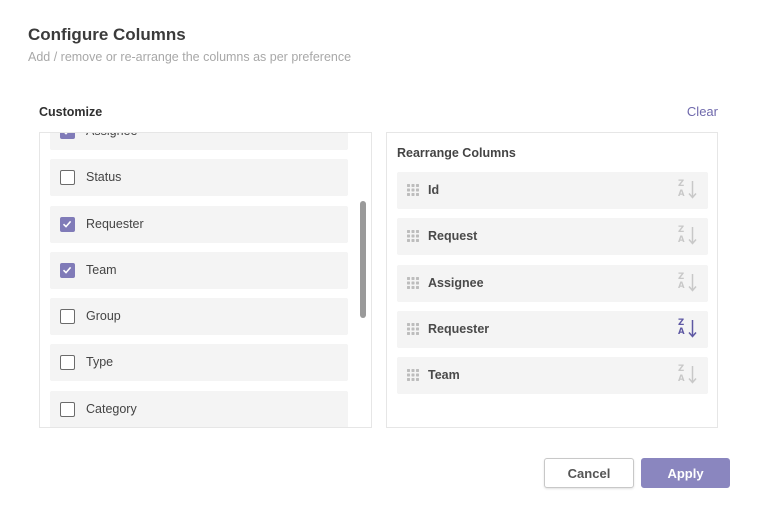 This screenshot has width=758, height=515. Describe the element at coordinates (552, 329) in the screenshot. I see `rearrange-item-requester: Requester Z A` at that location.